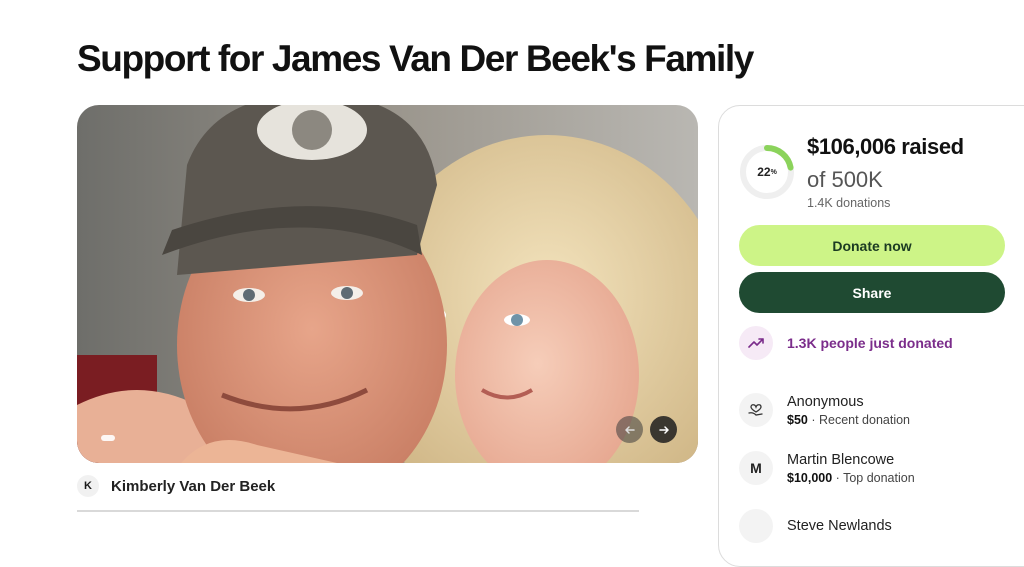 The height and width of the screenshot is (567, 1024). Describe the element at coordinates (756, 410) in the screenshot. I see `heart-hand-icon` at that location.